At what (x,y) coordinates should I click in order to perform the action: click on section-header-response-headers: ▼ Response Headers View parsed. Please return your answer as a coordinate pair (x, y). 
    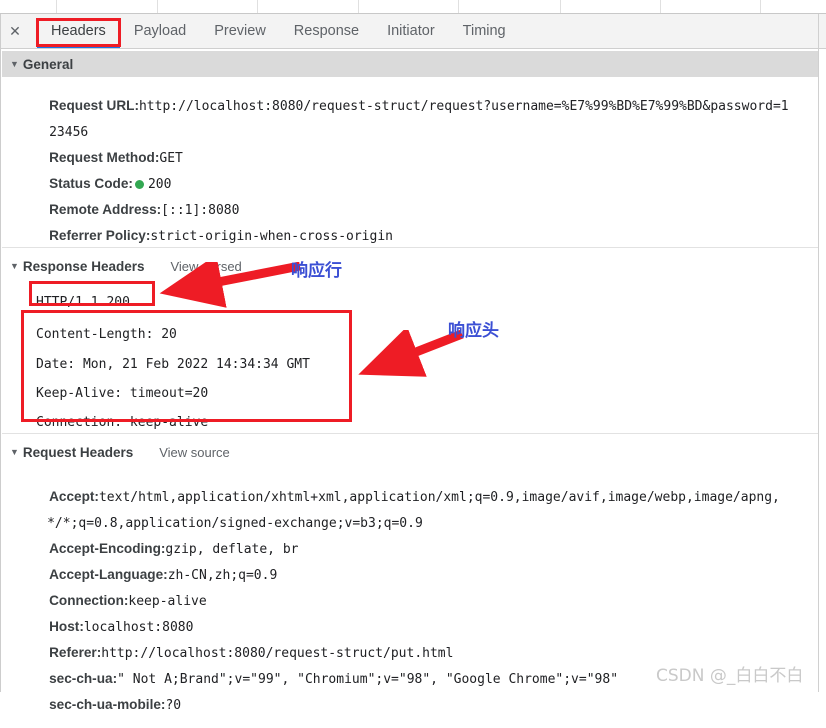
    Looking at the image, I should click on (410, 266).